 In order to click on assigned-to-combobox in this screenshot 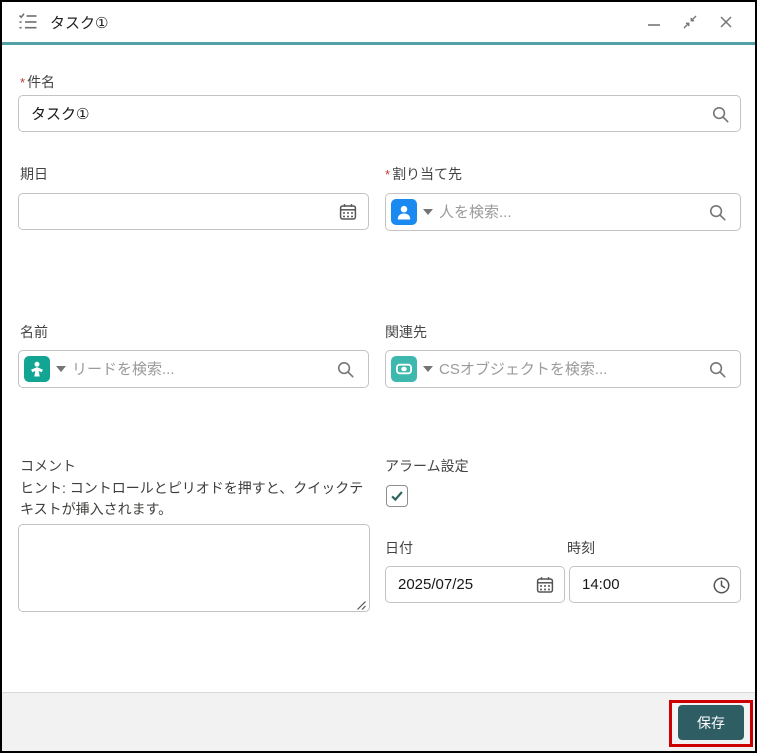, I will do `click(563, 212)`.